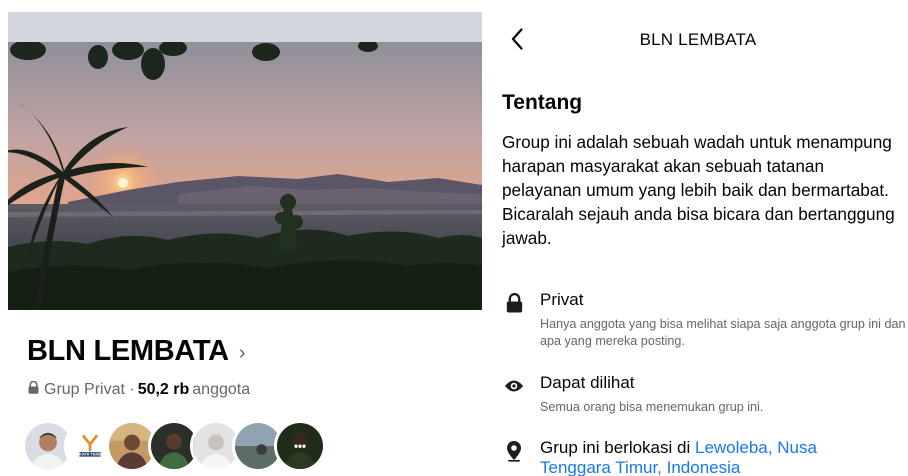 This screenshot has width=908, height=476. What do you see at coordinates (587, 382) in the screenshot?
I see `visibility-label: Dapat dilihat` at bounding box center [587, 382].